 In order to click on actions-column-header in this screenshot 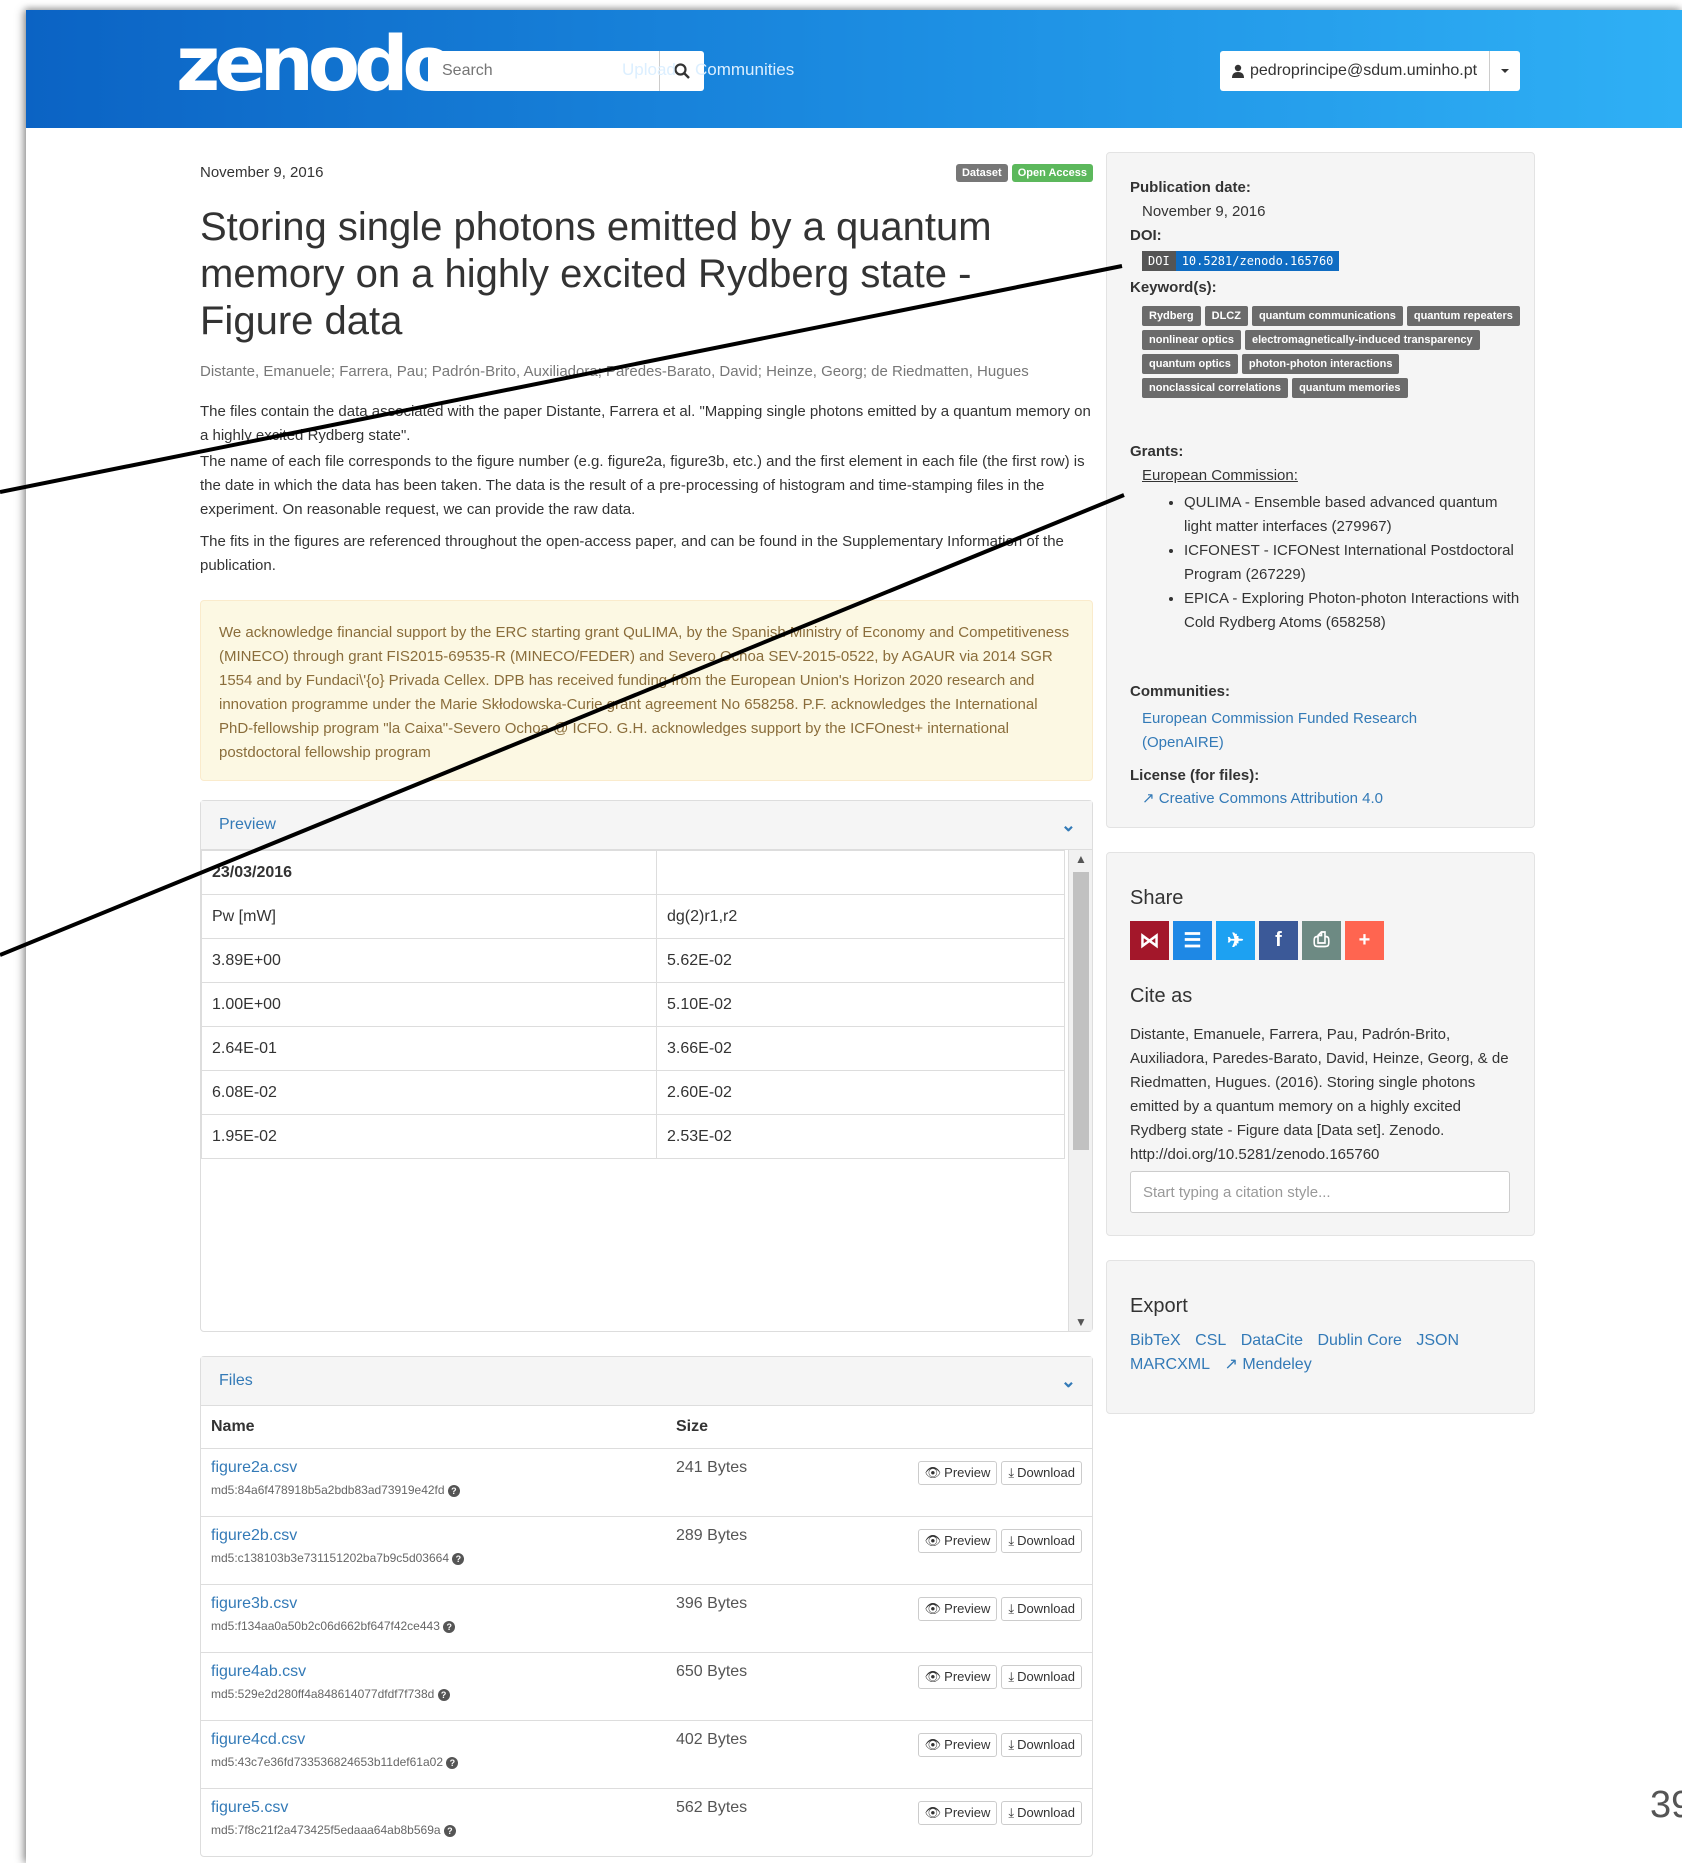, I will do `click(949, 1427)`.